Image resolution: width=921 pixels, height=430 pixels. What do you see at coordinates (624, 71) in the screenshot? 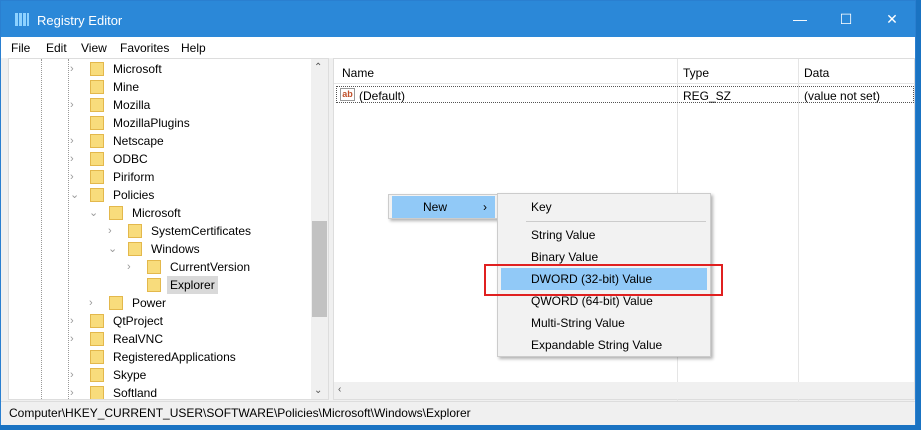
I see `values-header: Name Type Data` at bounding box center [624, 71].